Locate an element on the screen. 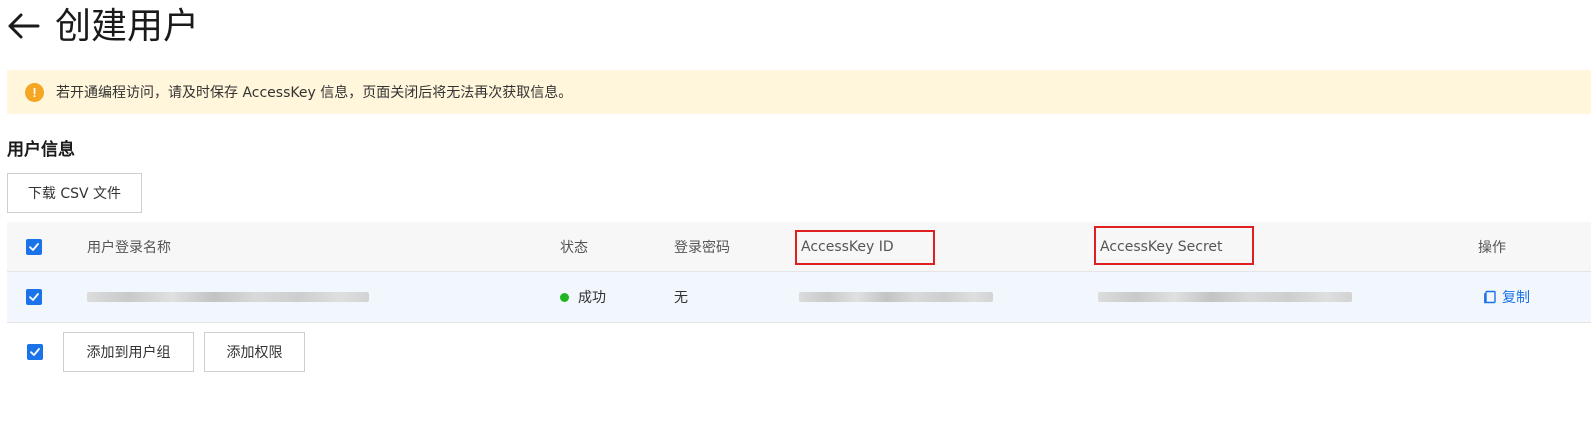  login-name-cell is located at coordinates (228, 297).